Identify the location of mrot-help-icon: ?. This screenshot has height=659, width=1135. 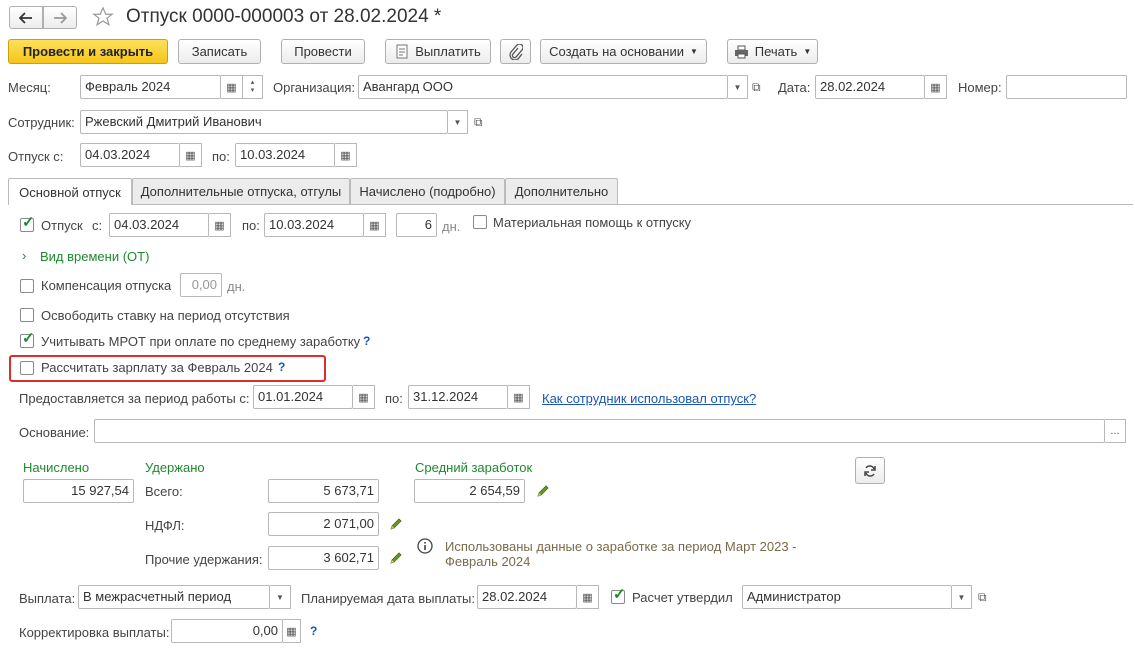
(366, 341).